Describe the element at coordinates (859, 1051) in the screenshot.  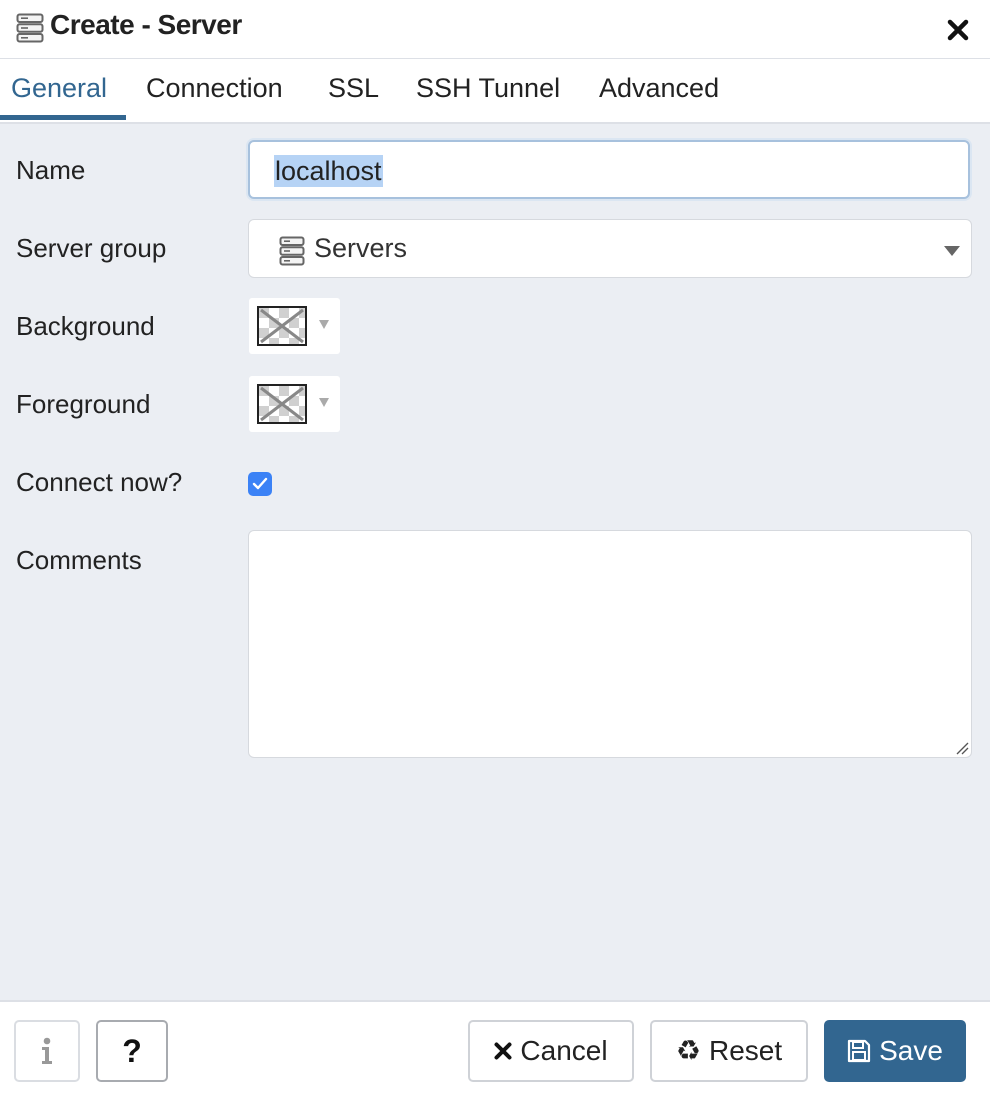
I see `save-icon` at that location.